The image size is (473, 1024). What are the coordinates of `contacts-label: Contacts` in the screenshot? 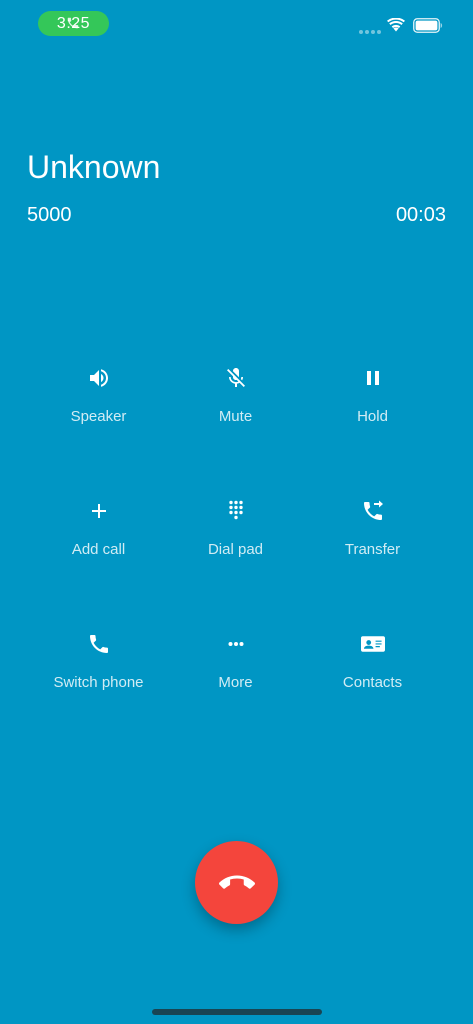 It's located at (372, 682).